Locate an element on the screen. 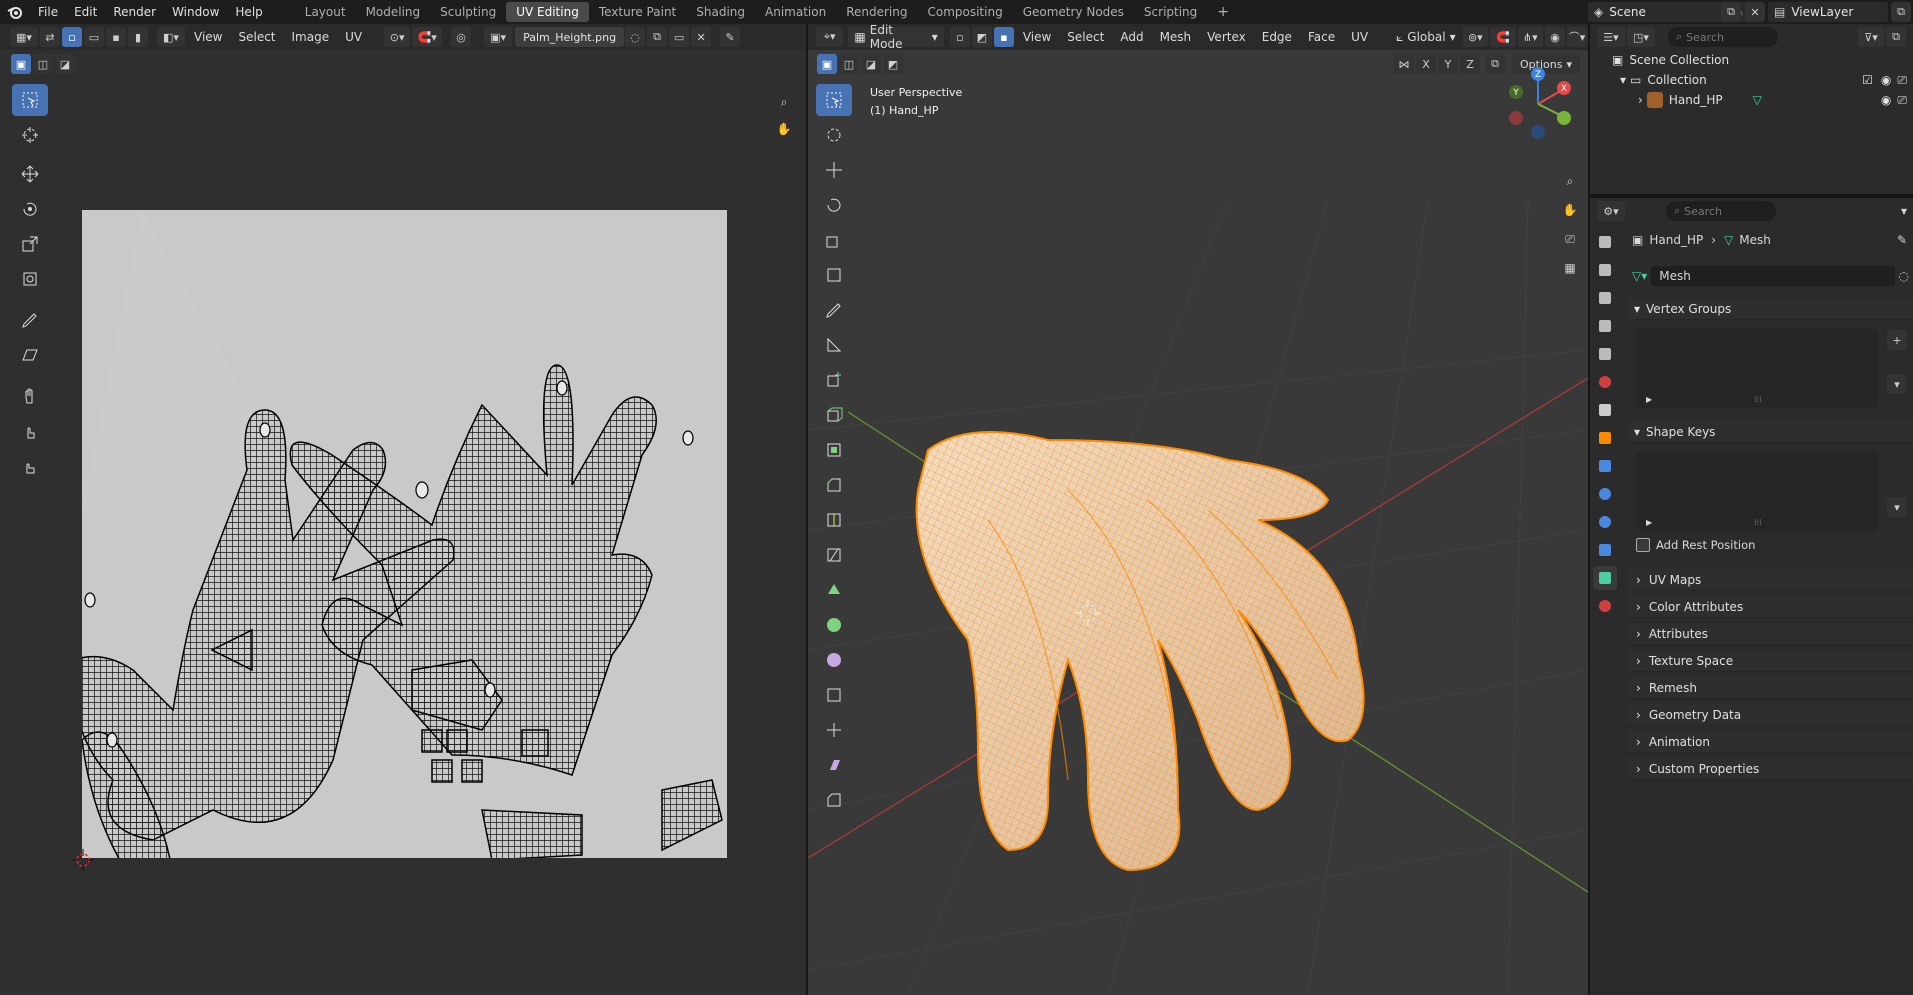 This screenshot has width=1913, height=995. add-vertex-group-button: + is located at coordinates (1897, 340).